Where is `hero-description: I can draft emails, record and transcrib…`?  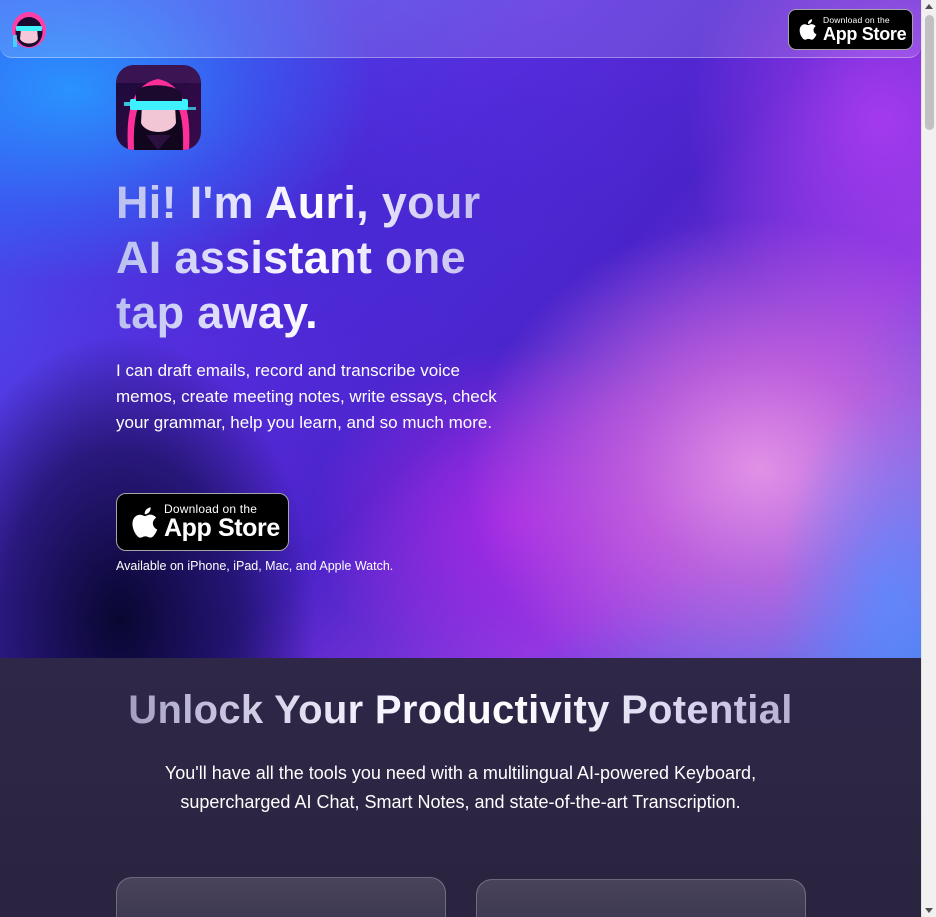
hero-description: I can draft emails, record and transcrib… is located at coordinates (306, 396).